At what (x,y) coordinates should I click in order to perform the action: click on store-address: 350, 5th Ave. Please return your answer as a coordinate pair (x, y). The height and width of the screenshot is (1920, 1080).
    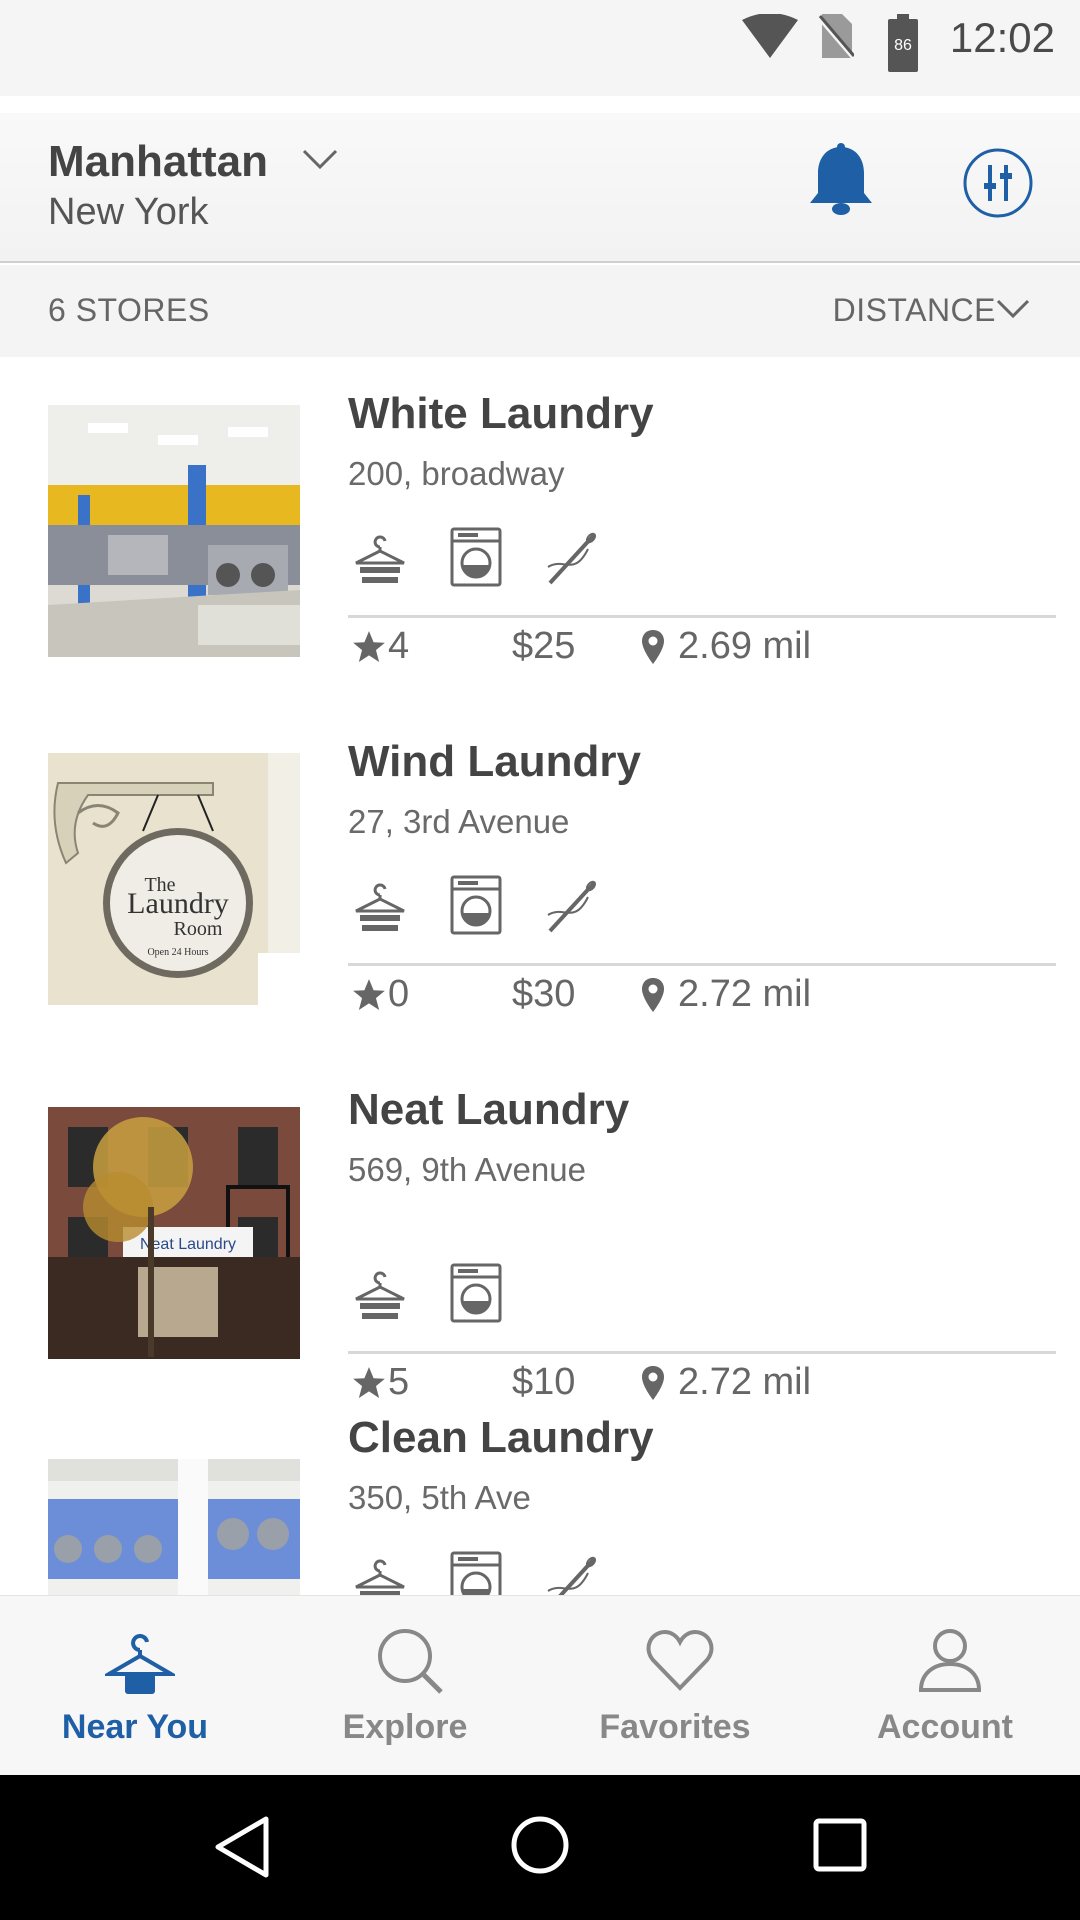
    Looking at the image, I should click on (439, 1497).